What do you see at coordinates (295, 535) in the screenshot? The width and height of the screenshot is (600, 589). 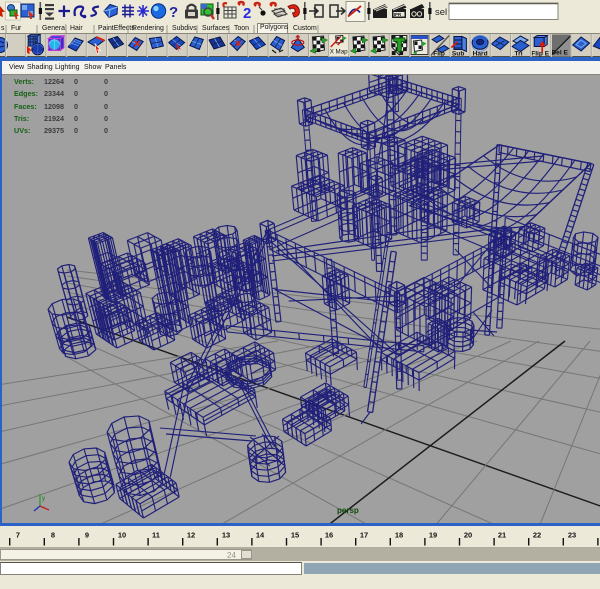 I see `svg-text: 15` at bounding box center [295, 535].